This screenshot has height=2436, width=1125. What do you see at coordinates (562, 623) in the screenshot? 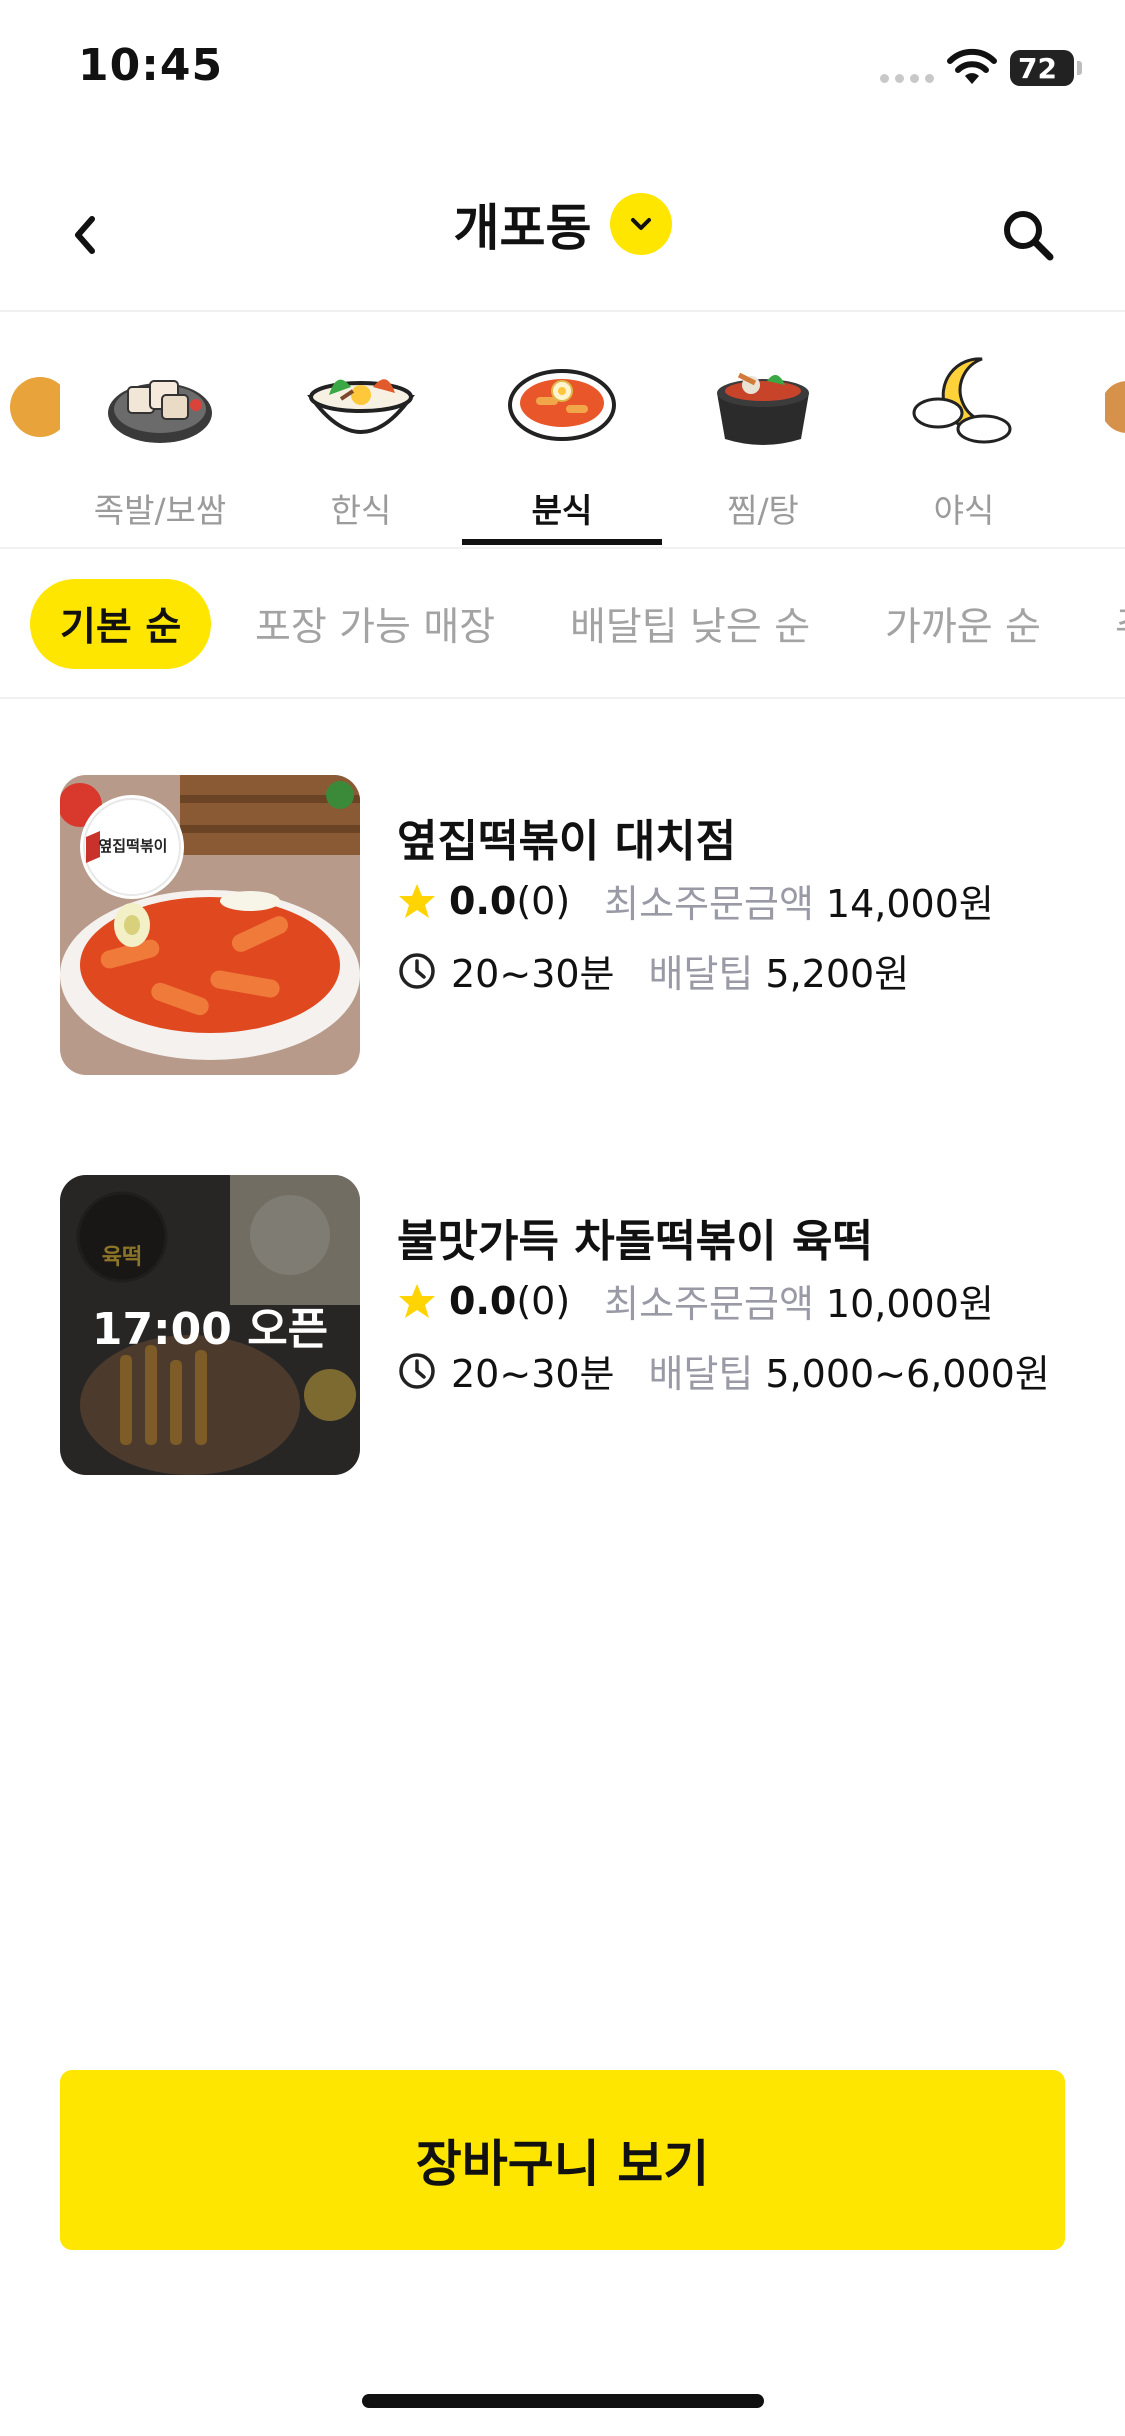
I see `sort-options: 기본 순 포장 가능 매장 배달팁 낮은 순 가까운 순 주` at bounding box center [562, 623].